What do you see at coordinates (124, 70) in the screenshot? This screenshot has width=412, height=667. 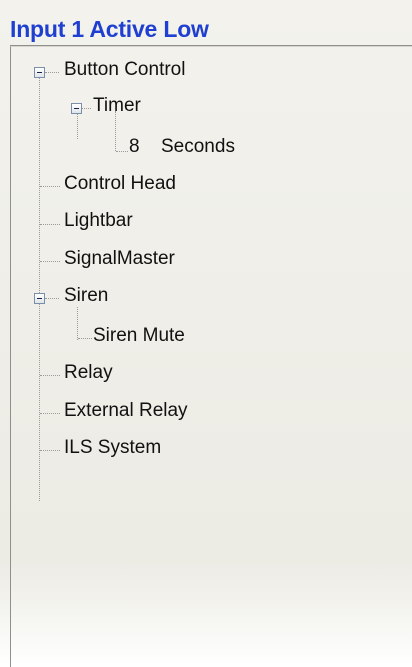 I see `tree-node-label: Button Control` at bounding box center [124, 70].